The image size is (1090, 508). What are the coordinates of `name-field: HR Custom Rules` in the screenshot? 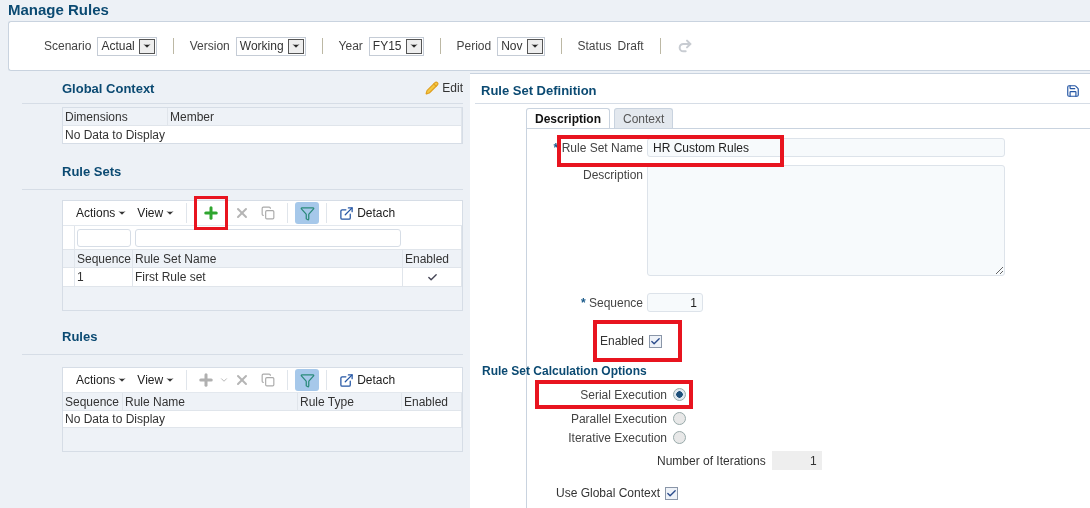 It's located at (826, 147).